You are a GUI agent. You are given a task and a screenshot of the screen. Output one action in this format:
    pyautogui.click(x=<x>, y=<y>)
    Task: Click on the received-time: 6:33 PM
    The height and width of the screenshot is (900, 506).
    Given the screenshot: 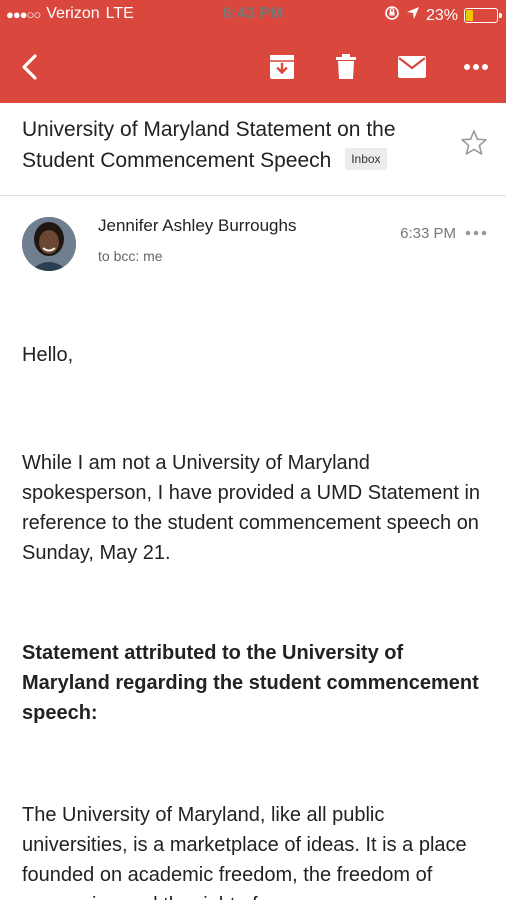 What is the action you would take?
    pyautogui.click(x=428, y=233)
    